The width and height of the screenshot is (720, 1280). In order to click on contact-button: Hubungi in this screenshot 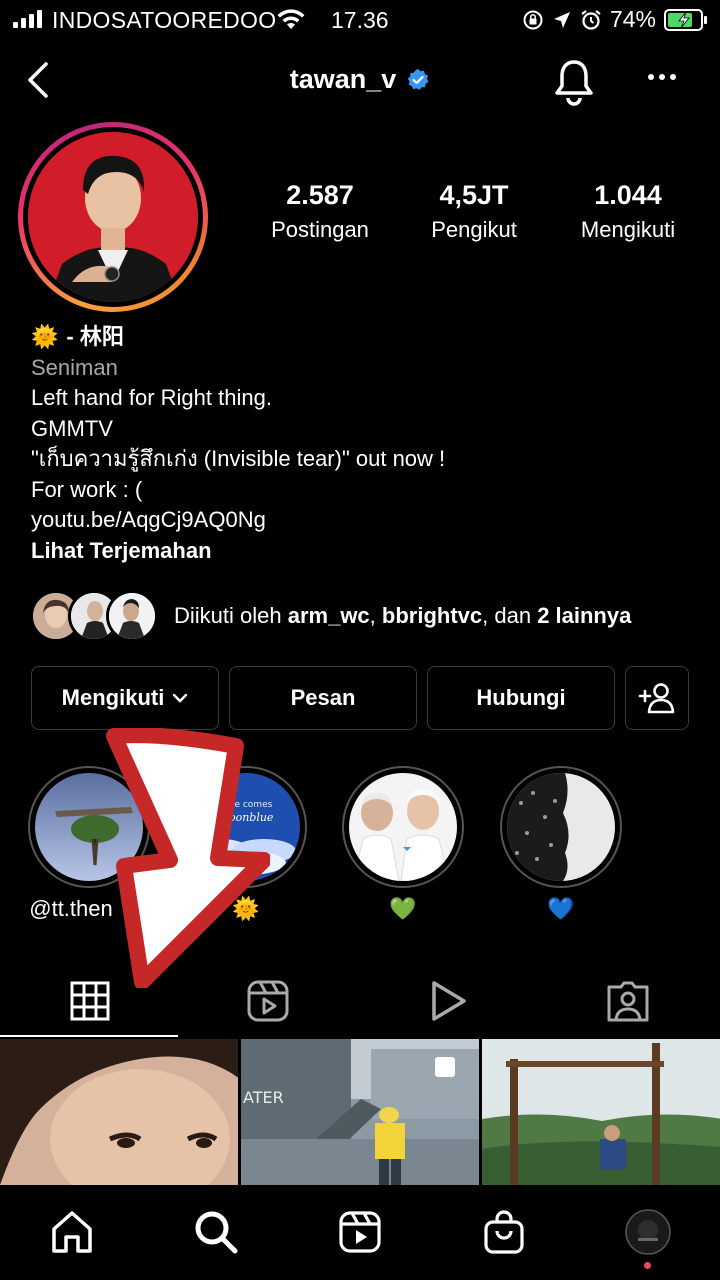, I will do `click(521, 698)`.